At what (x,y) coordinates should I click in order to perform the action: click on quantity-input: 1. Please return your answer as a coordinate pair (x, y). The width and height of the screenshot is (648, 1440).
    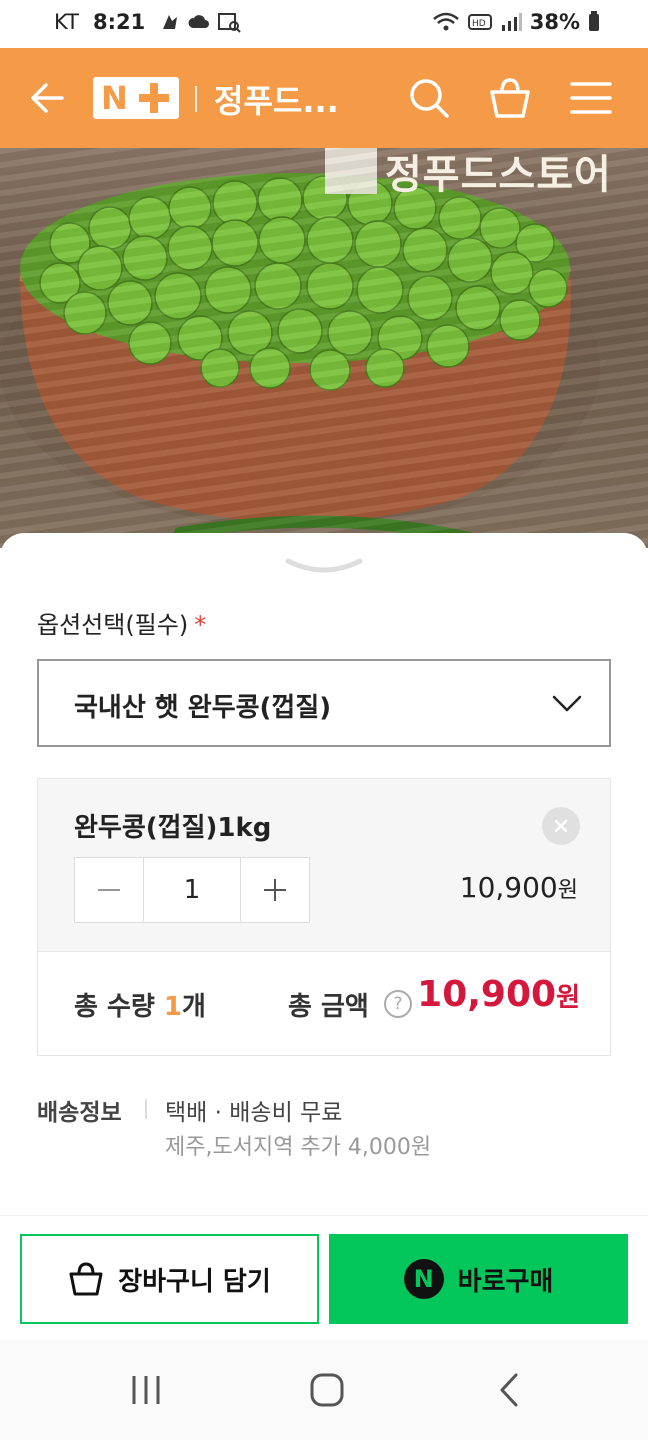
    Looking at the image, I should click on (192, 890).